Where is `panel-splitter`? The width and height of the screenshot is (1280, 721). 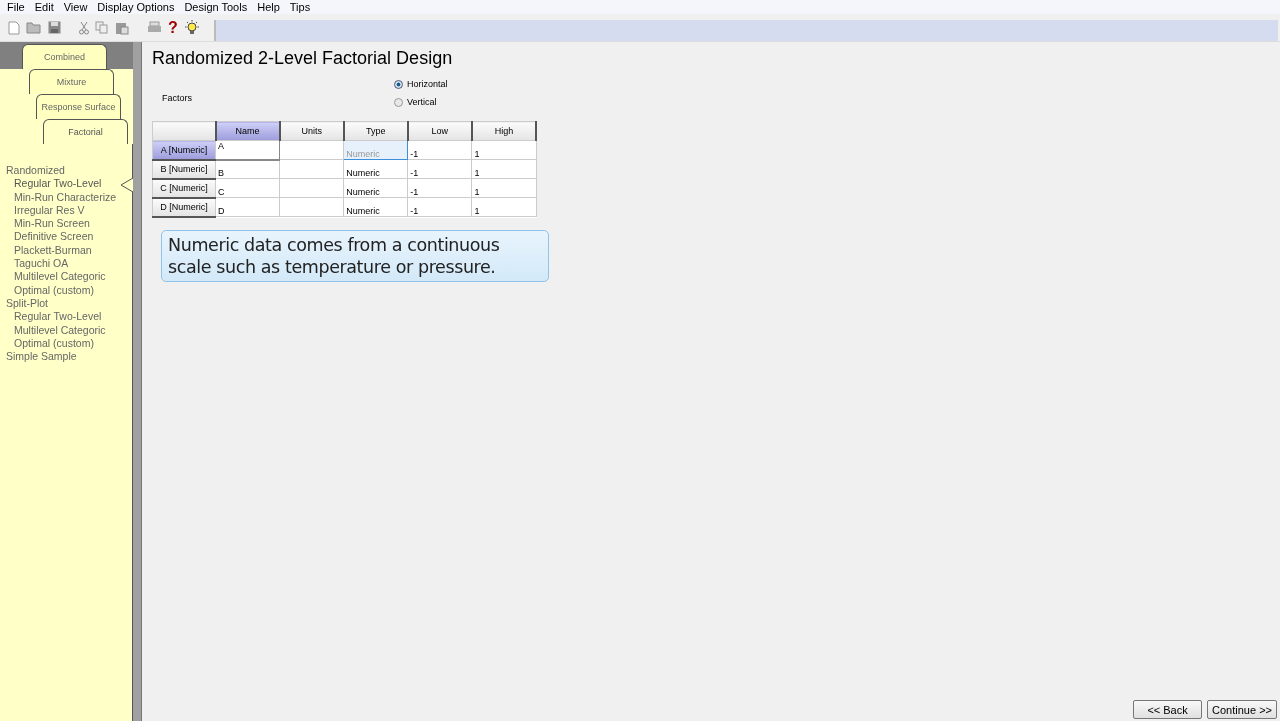
panel-splitter is located at coordinates (137, 381).